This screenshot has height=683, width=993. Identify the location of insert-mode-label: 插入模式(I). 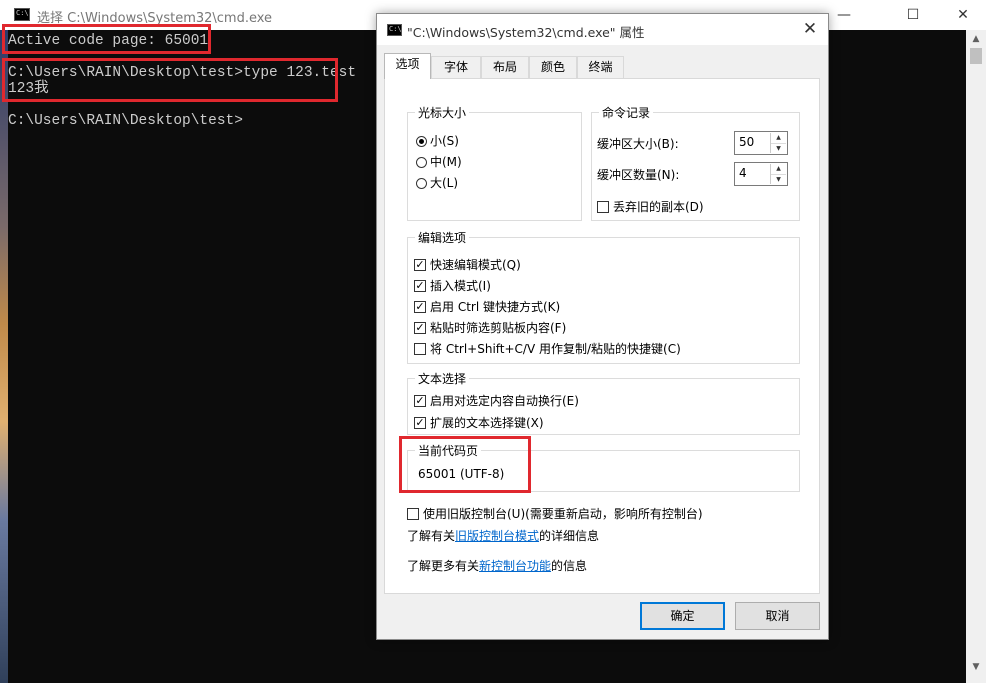
(460, 286).